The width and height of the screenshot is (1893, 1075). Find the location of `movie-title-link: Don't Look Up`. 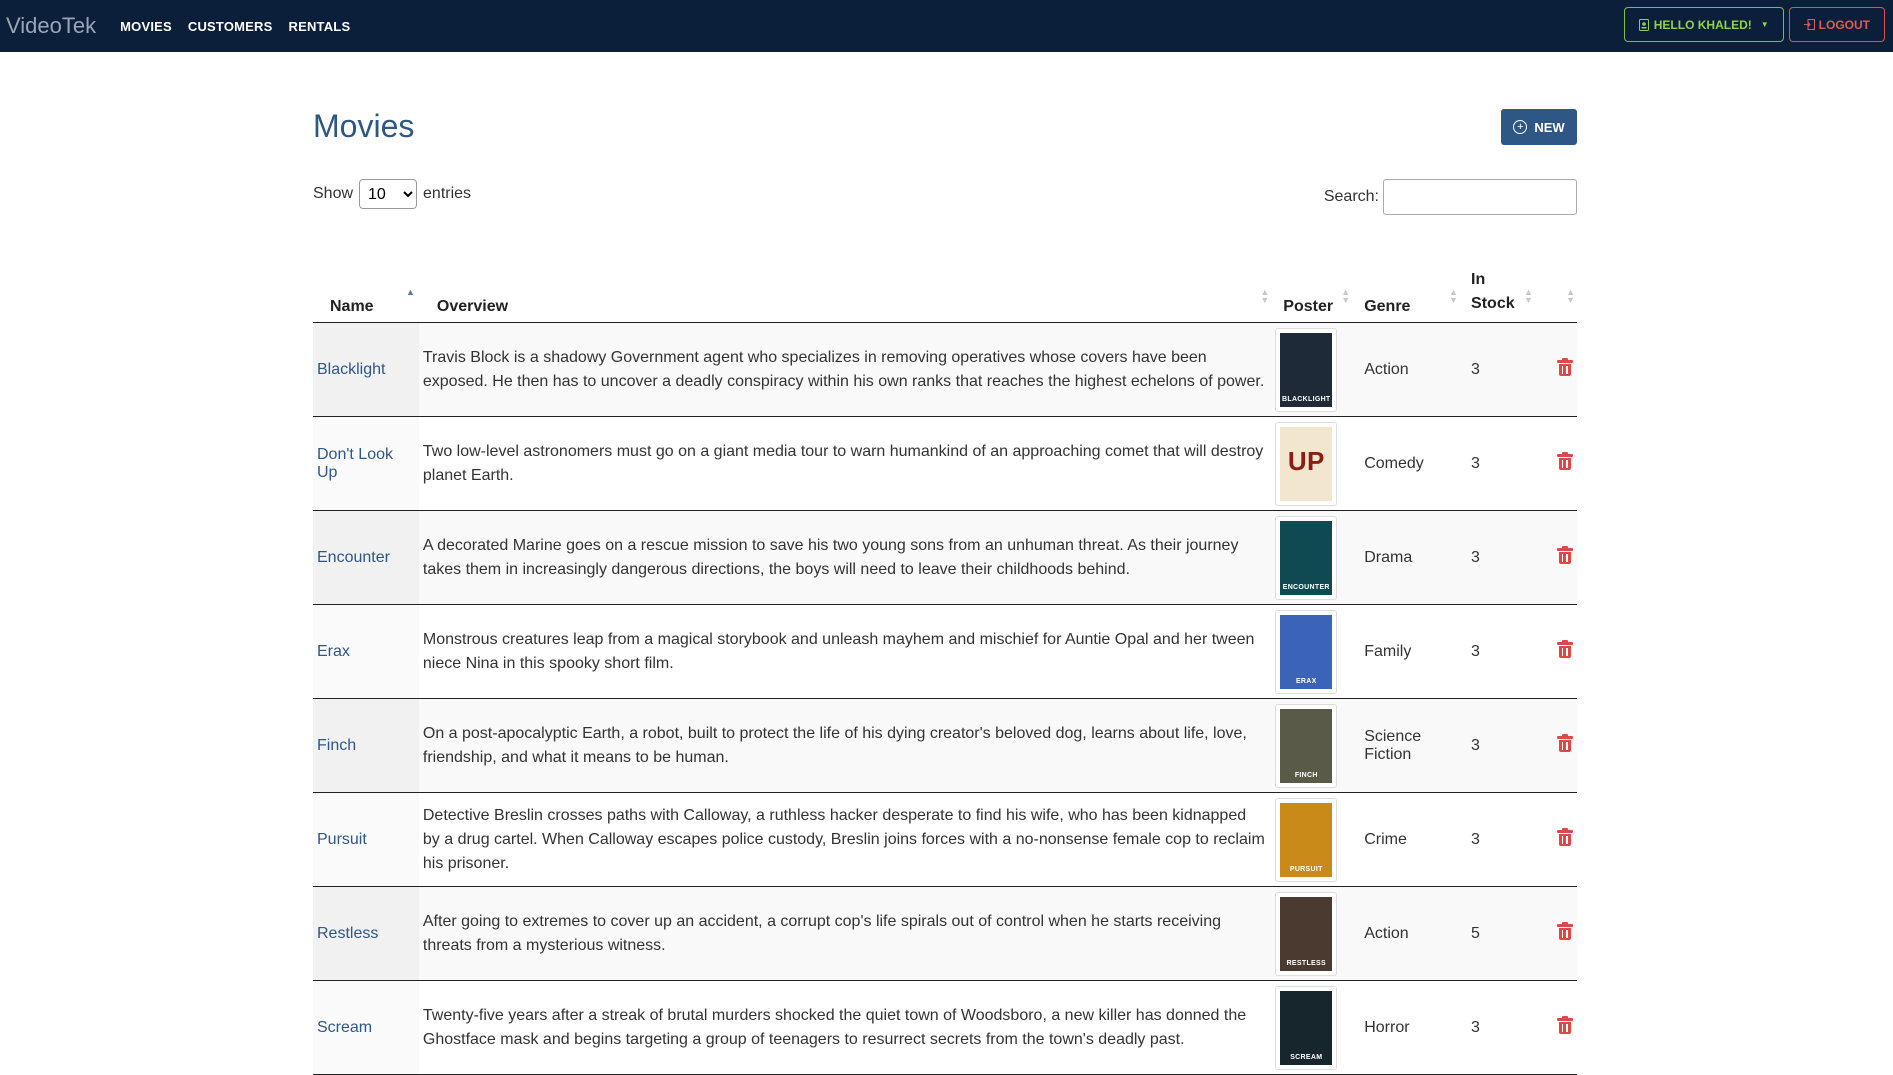

movie-title-link: Don't Look Up is located at coordinates (355, 463).